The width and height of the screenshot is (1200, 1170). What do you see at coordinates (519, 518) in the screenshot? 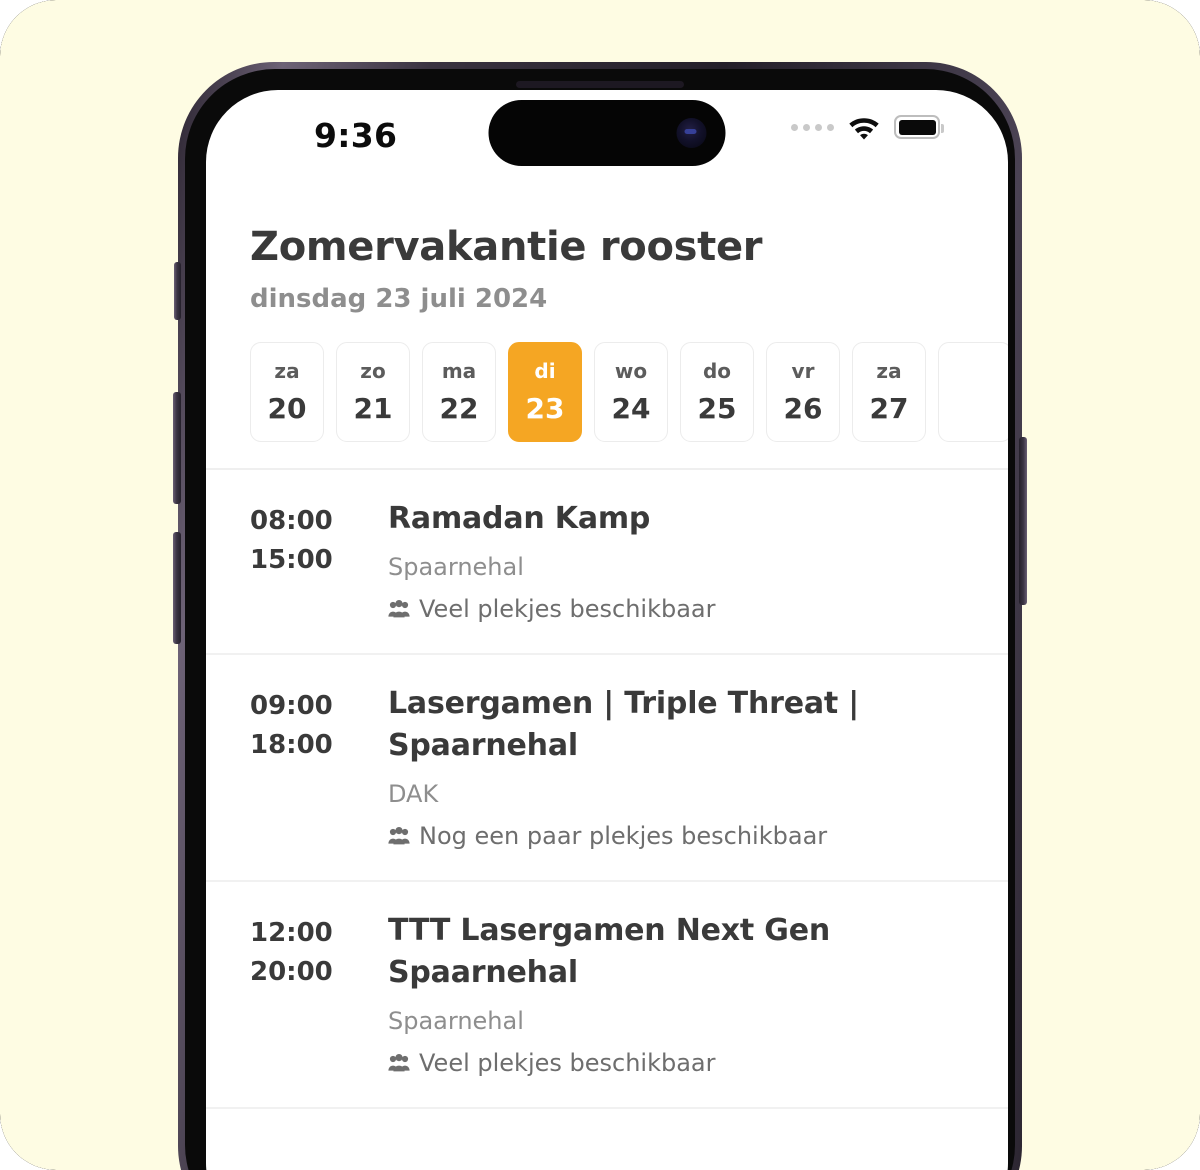
I see `event-title: Ramadan Kamp` at bounding box center [519, 518].